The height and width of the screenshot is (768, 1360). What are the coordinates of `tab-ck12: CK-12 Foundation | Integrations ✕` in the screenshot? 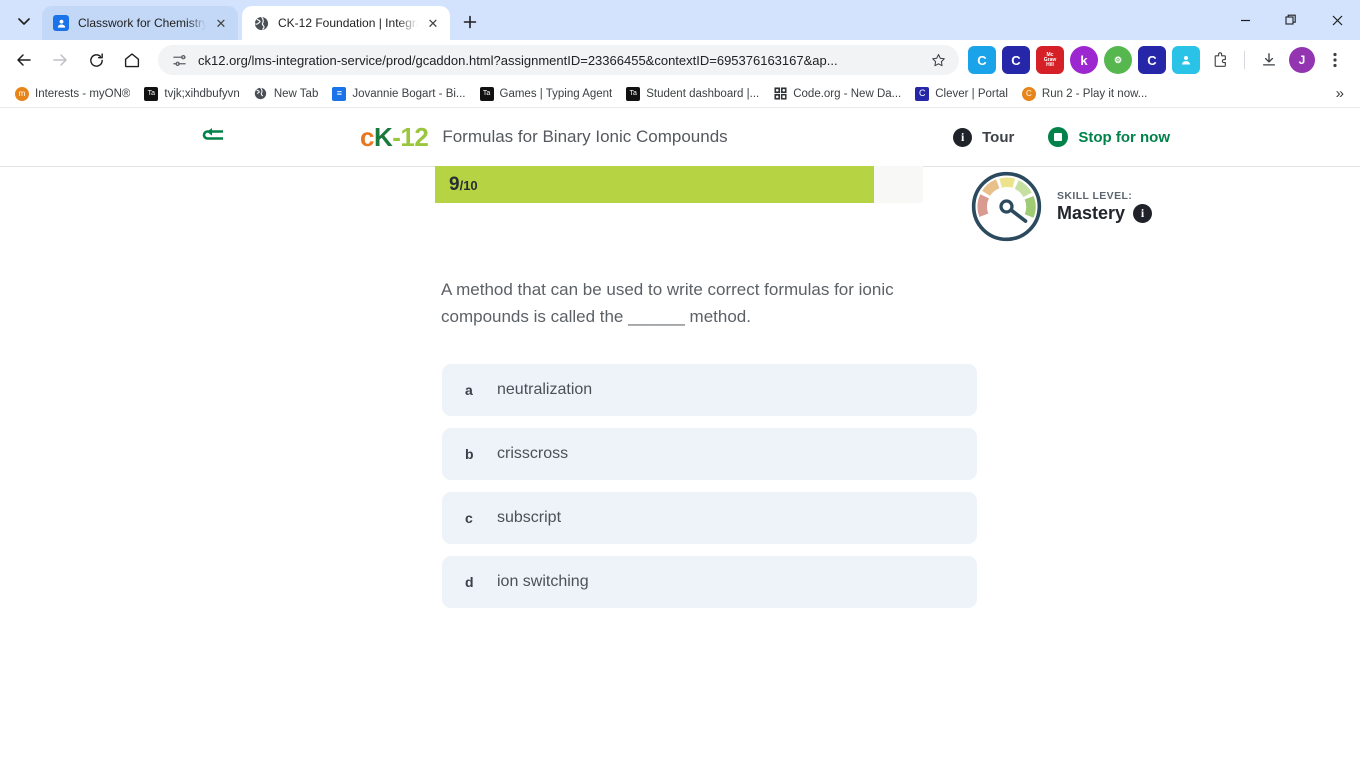 It's located at (346, 23).